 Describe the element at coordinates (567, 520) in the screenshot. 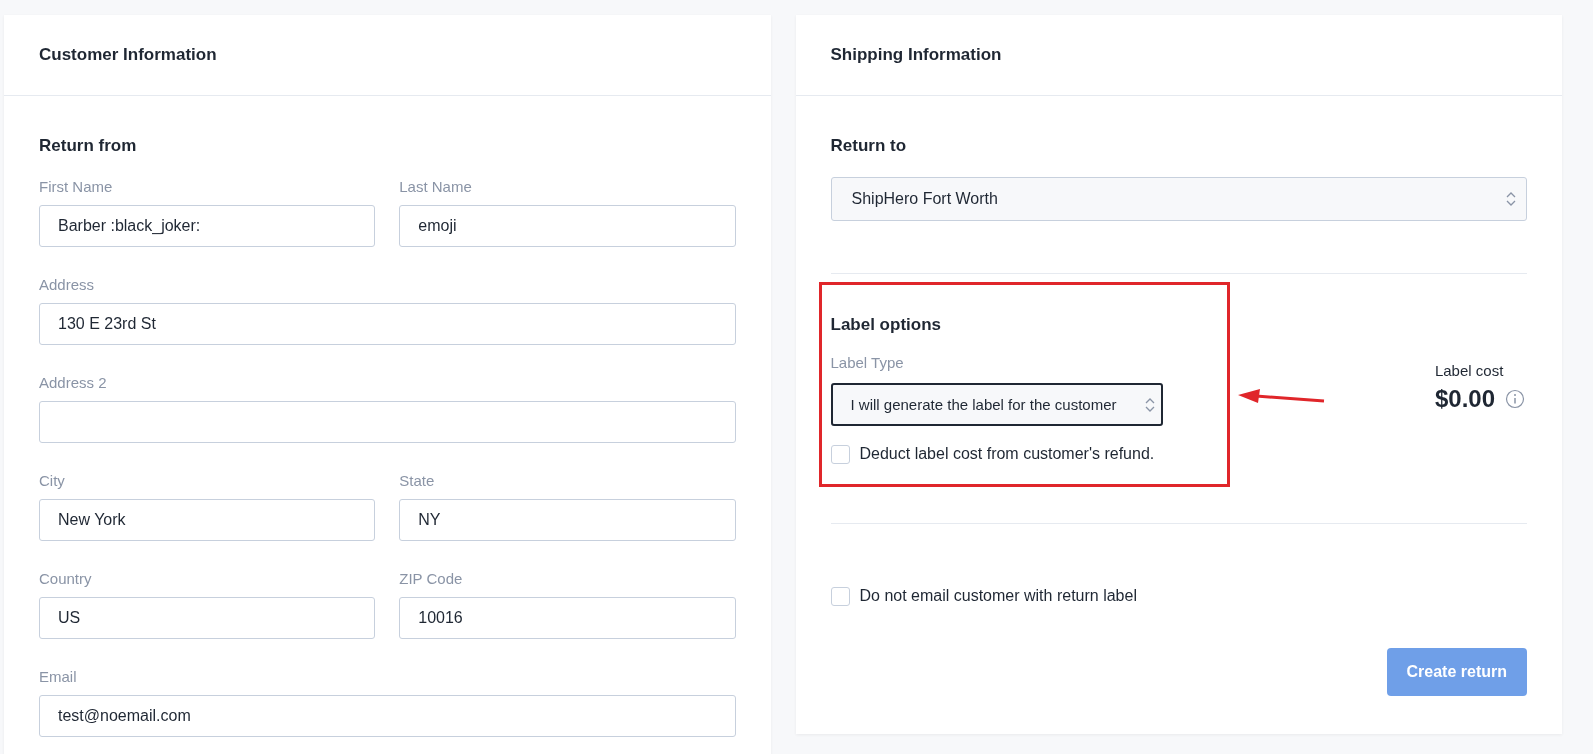

I see `input-field: NY` at that location.